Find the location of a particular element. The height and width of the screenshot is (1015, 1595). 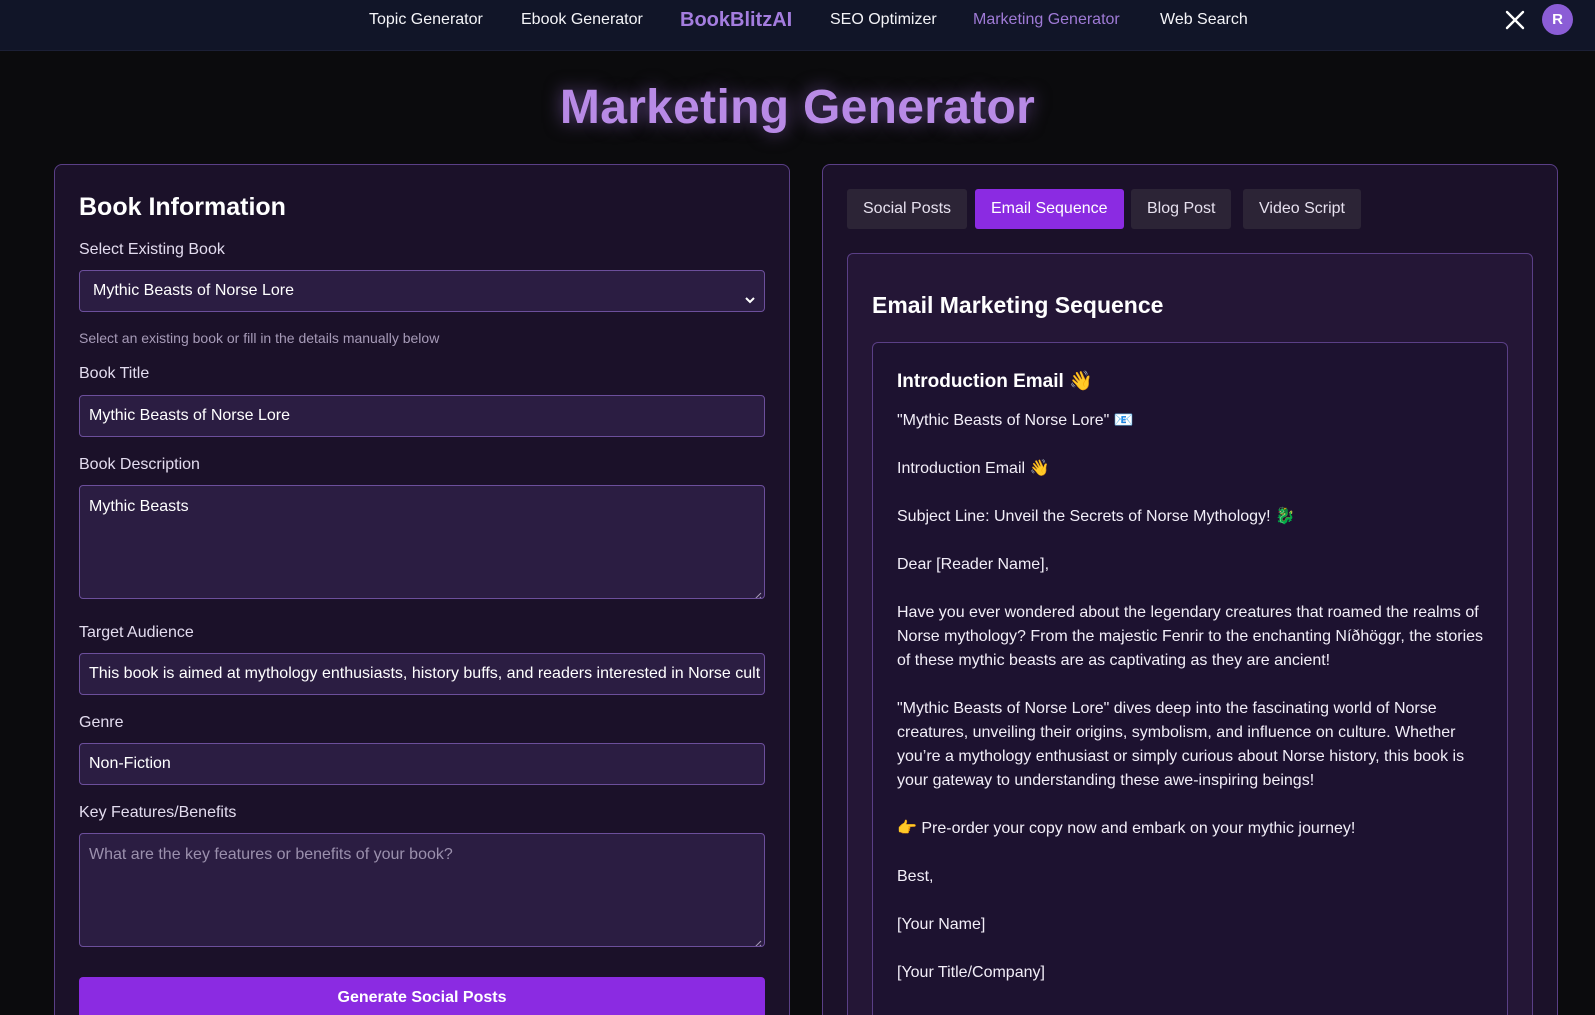

key-features-label: Key Features/Benefits is located at coordinates (158, 812).